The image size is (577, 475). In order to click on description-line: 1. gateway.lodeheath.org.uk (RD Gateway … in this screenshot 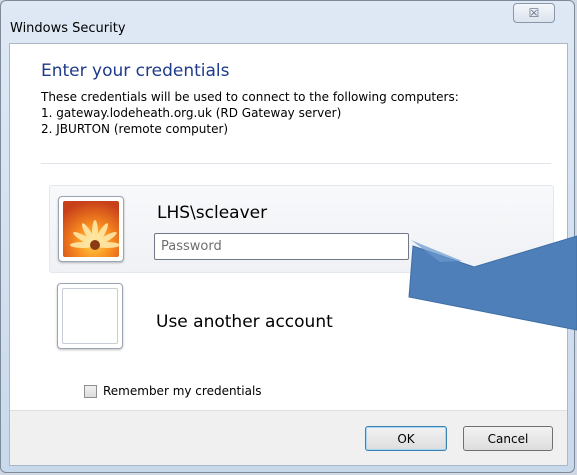, I will do `click(191, 113)`.